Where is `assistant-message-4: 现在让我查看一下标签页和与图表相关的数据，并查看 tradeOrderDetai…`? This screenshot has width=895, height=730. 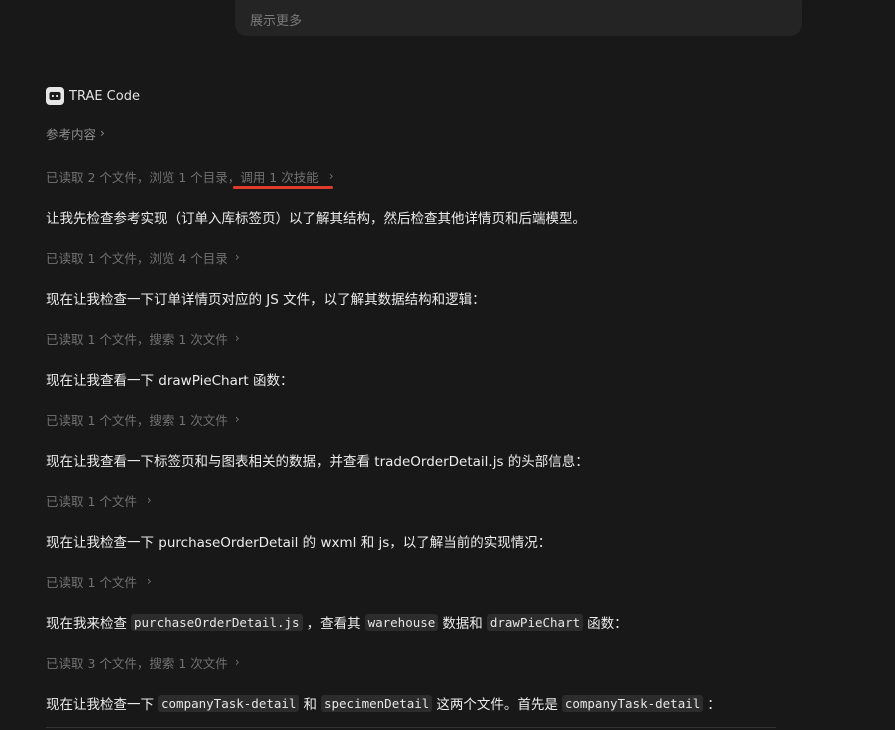 assistant-message-4: 现在让我查看一下标签页和与图表相关的数据，并查看 tradeOrderDetai… is located at coordinates (317, 460).